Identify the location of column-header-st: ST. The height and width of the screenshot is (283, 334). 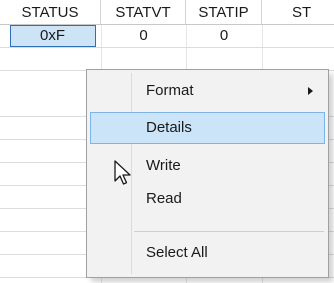
(298, 12).